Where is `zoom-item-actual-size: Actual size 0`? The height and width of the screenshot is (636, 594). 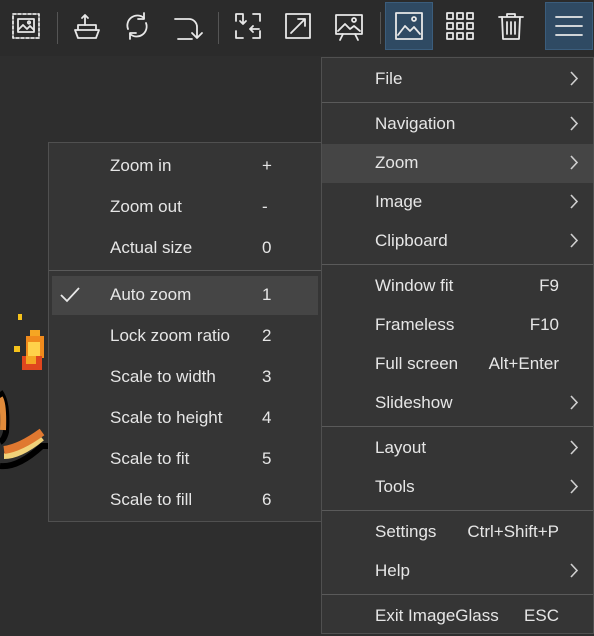 zoom-item-actual-size: Actual size 0 is located at coordinates (185, 248).